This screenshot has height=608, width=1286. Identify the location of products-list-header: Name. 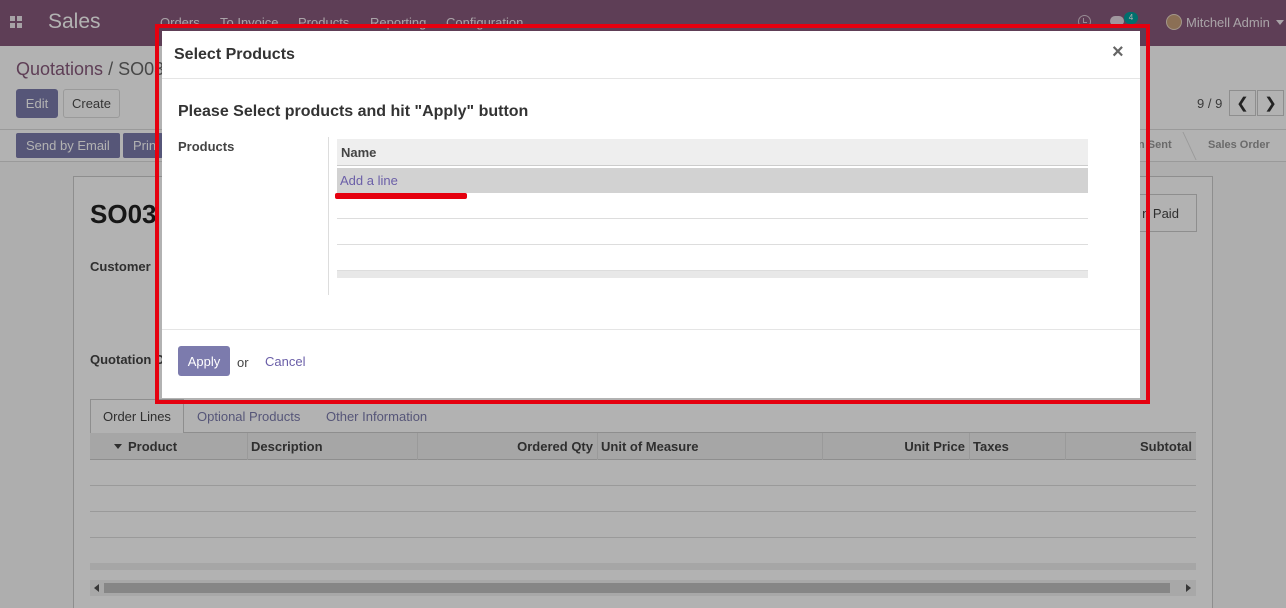
(712, 152).